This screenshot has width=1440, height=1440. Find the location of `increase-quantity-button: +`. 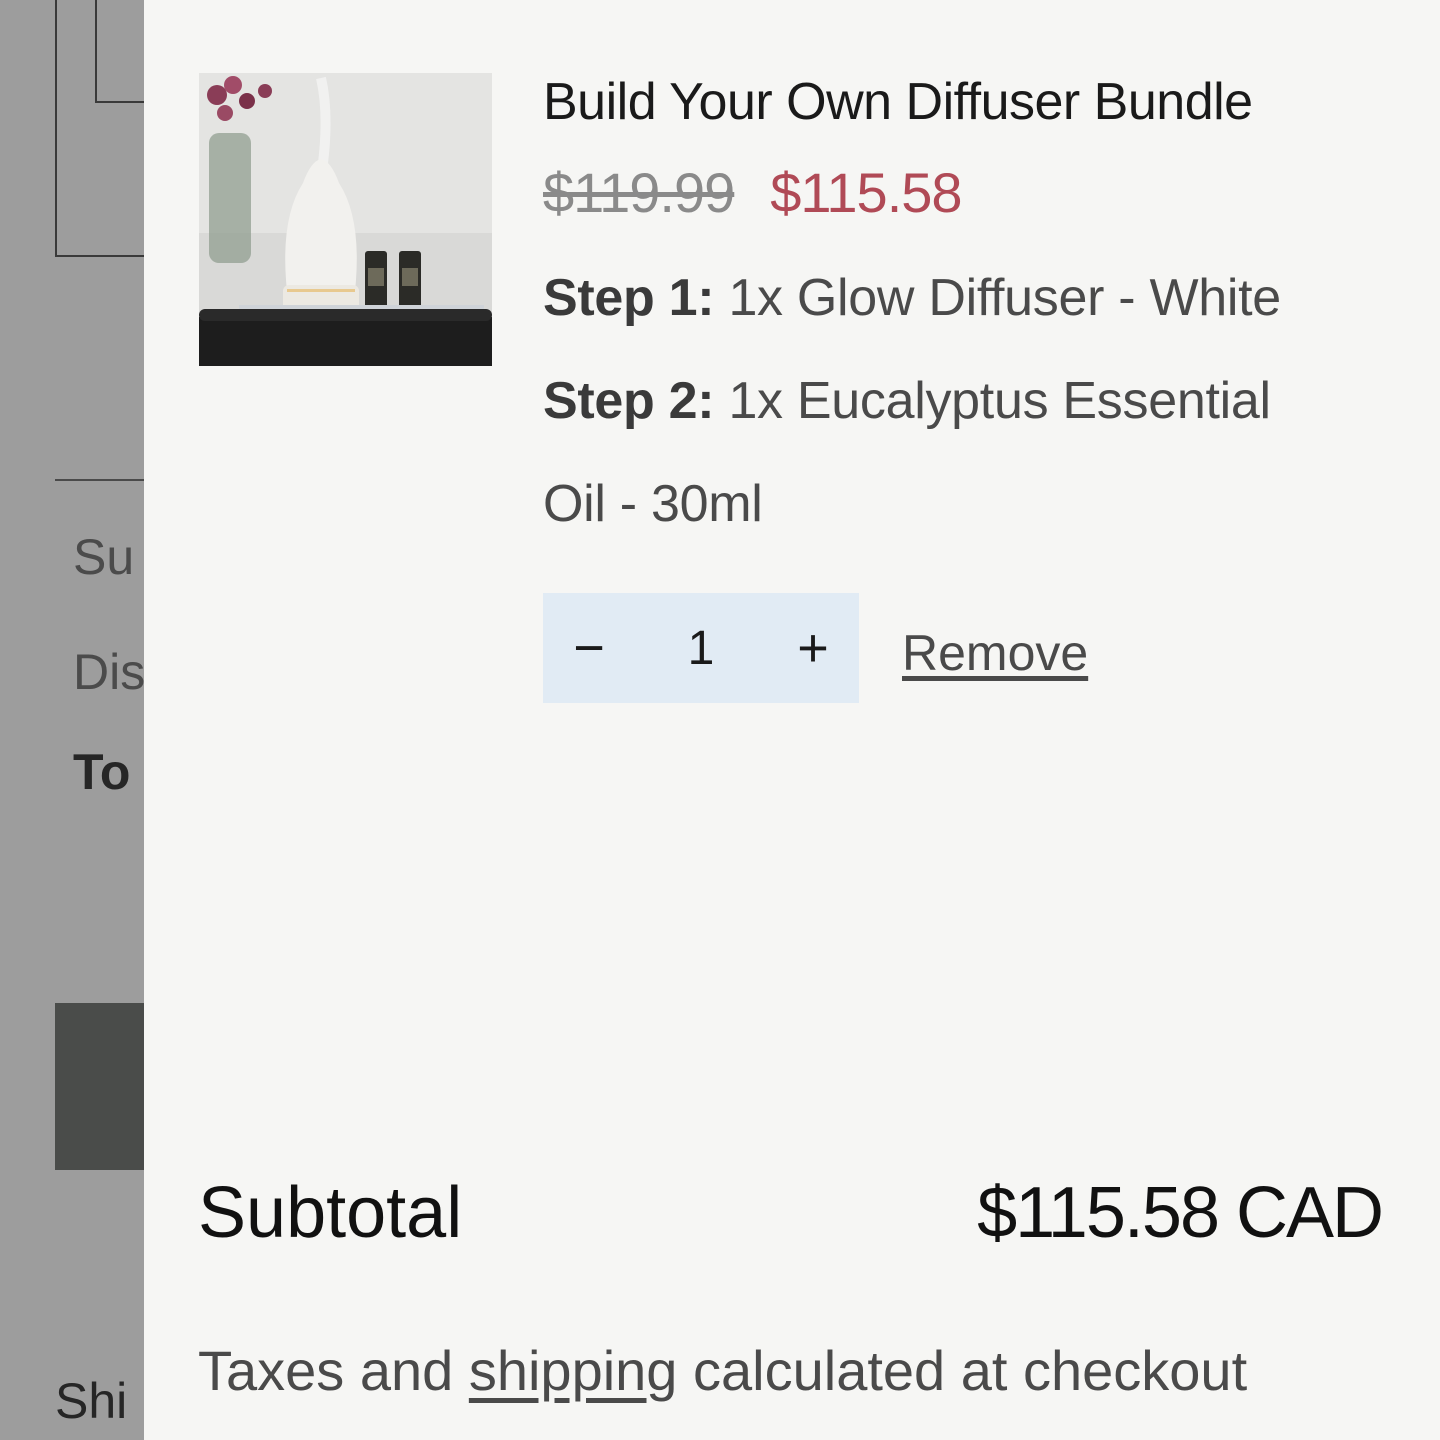

increase-quantity-button: + is located at coordinates (813, 648).